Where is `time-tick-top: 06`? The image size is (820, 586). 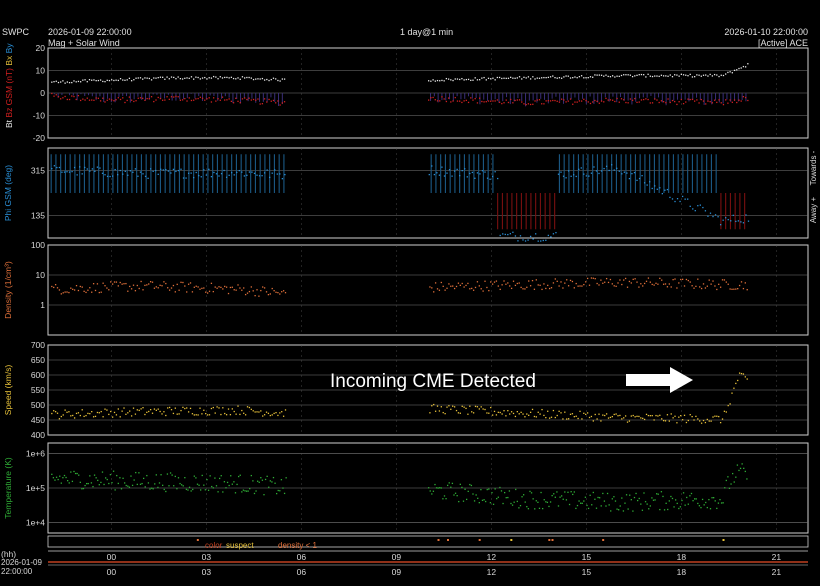 time-tick-top: 06 is located at coordinates (302, 557).